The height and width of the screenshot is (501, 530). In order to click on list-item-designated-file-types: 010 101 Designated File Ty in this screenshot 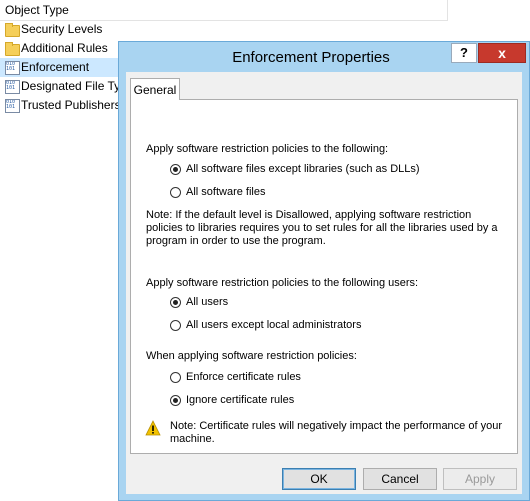, I will do `click(59, 86)`.